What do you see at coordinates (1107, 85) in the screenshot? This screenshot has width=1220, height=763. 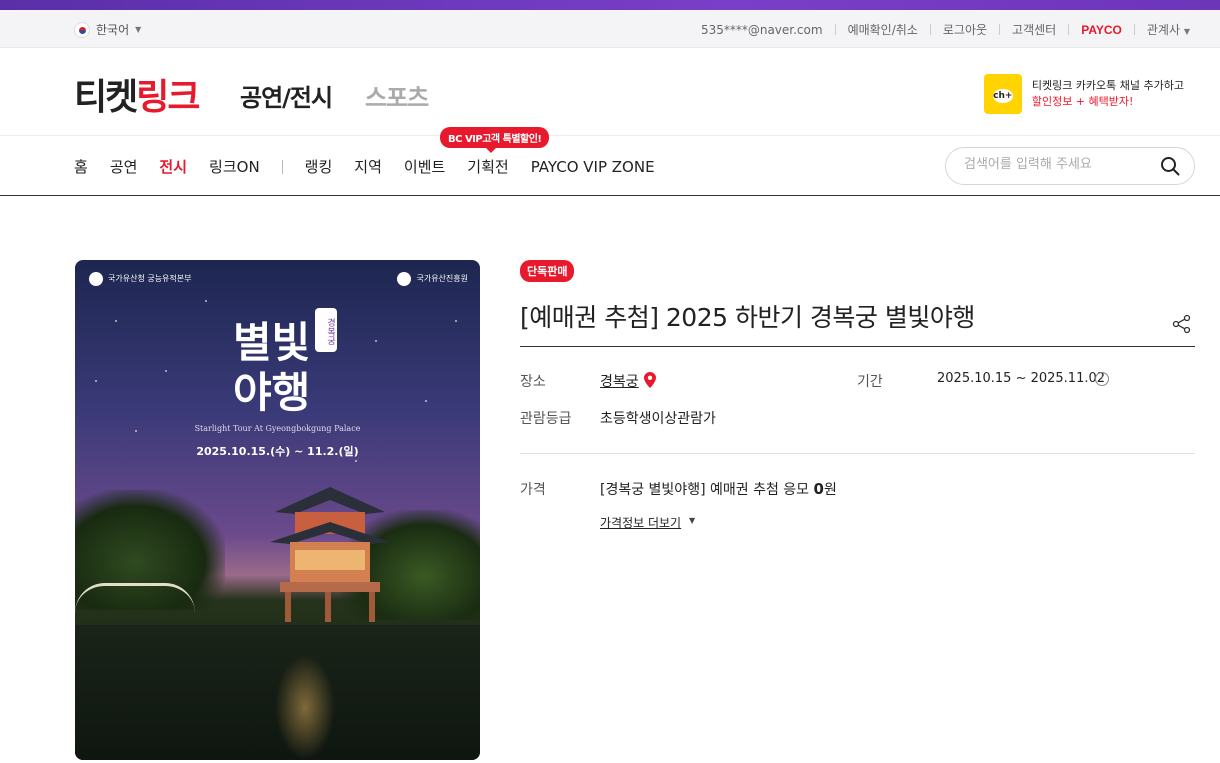 I see `kakao-line1: 티켓링크 카카오톡 채널 추가하고` at bounding box center [1107, 85].